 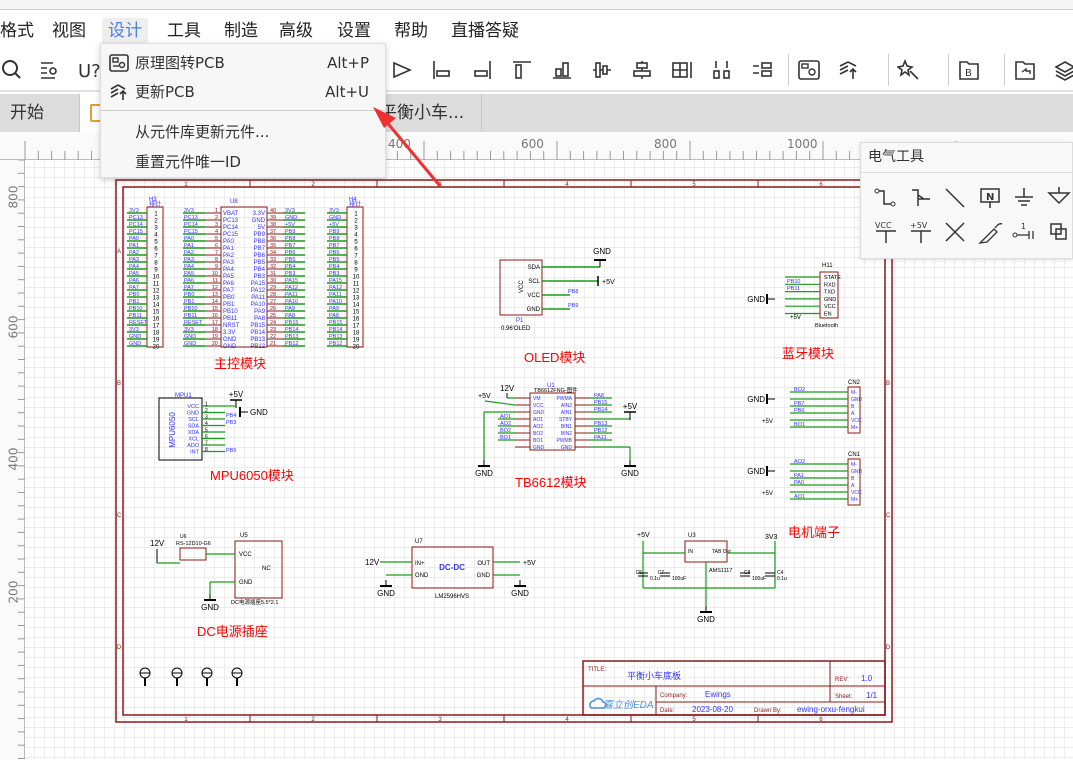 What do you see at coordinates (244, 536) in the screenshot?
I see `component-ref: U5` at bounding box center [244, 536].